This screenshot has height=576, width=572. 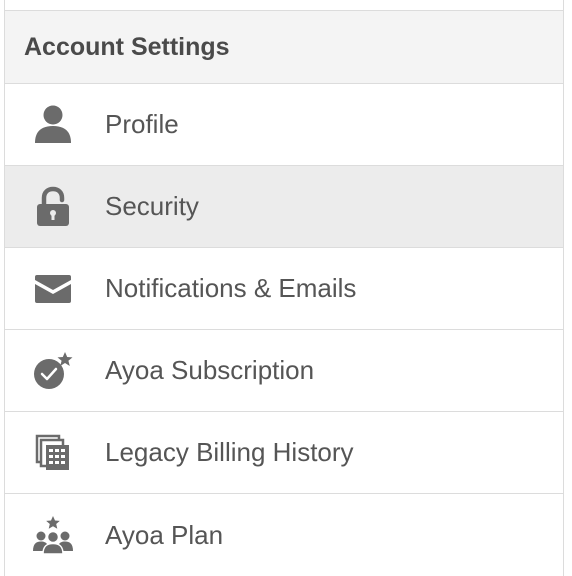 What do you see at coordinates (53, 207) in the screenshot?
I see `lock-icon` at bounding box center [53, 207].